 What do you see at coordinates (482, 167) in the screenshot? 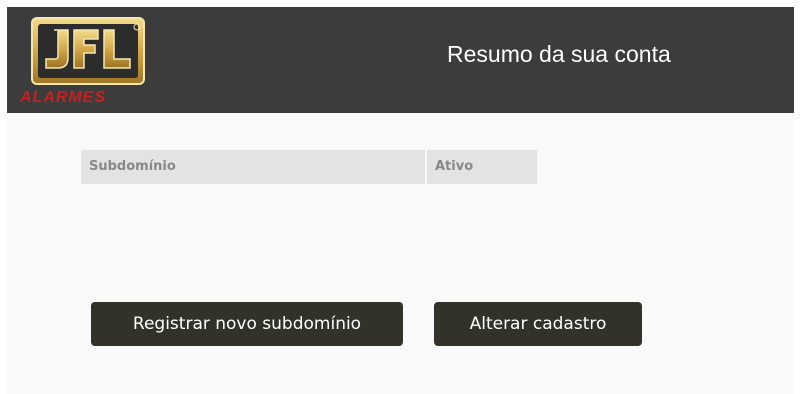
I see `column-header-ativo: Ativo` at bounding box center [482, 167].